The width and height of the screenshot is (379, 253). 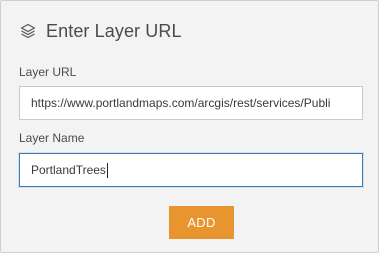 What do you see at coordinates (48, 72) in the screenshot?
I see `layer-url-label: Layer URL` at bounding box center [48, 72].